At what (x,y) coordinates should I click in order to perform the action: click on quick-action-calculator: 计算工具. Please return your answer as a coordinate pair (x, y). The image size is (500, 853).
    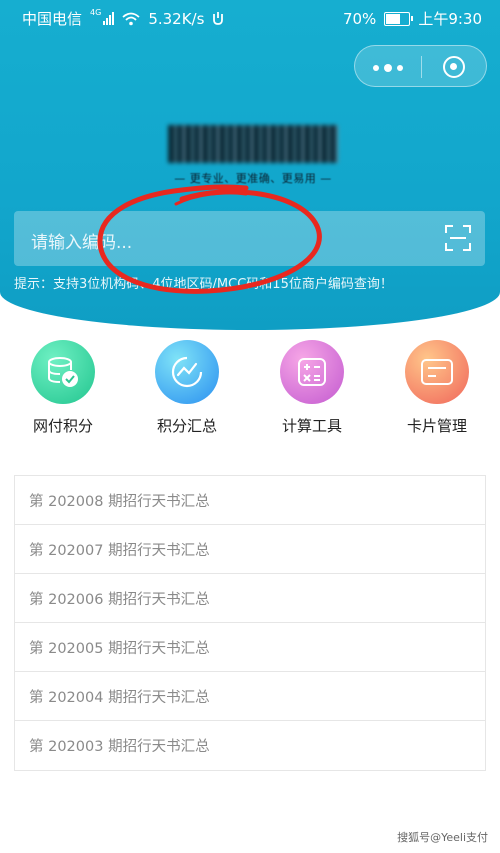
    Looking at the image, I should click on (312, 388).